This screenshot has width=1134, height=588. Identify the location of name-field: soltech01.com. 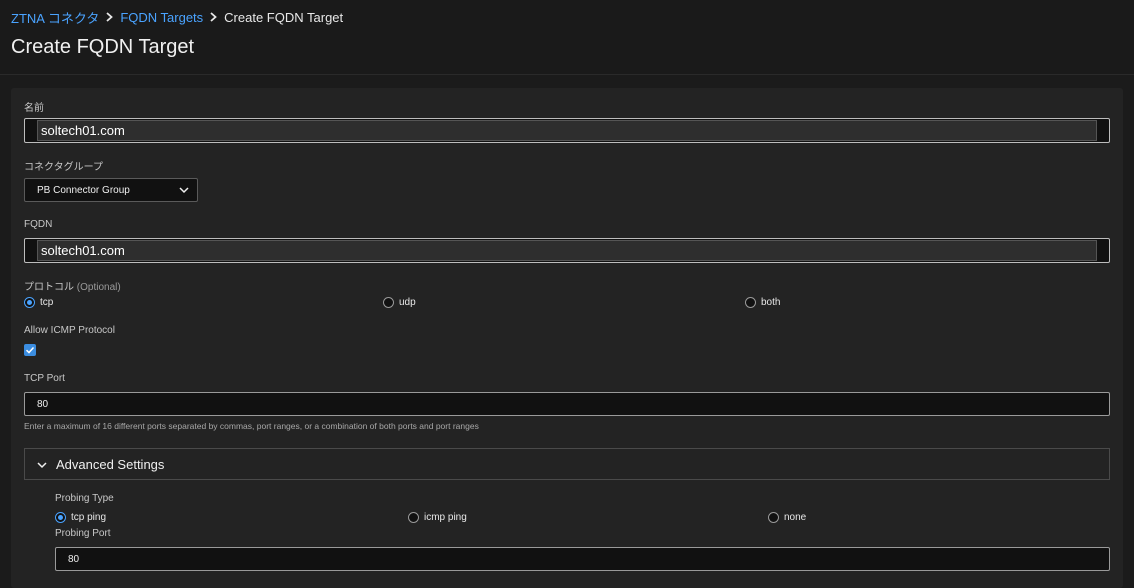
(567, 130).